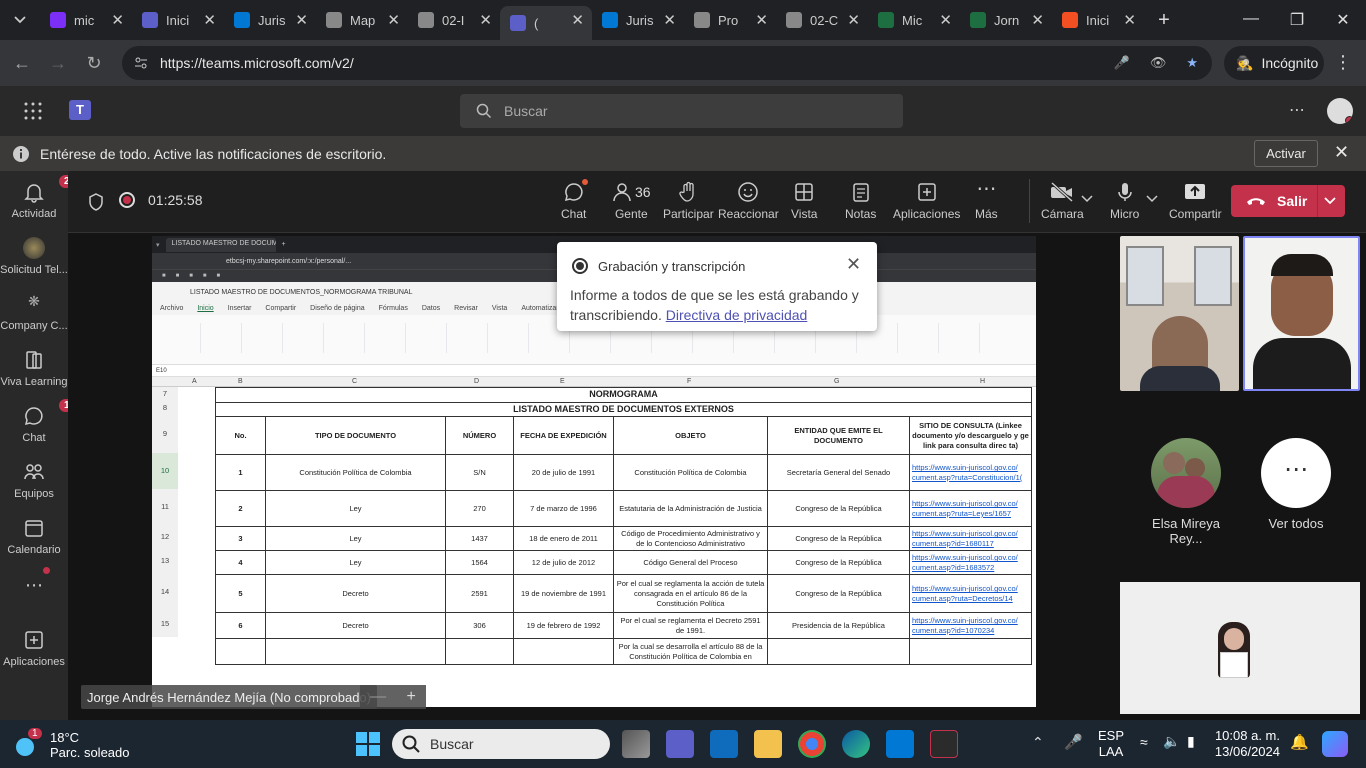  Describe the element at coordinates (1340, 111) in the screenshot. I see `avatar` at that location.